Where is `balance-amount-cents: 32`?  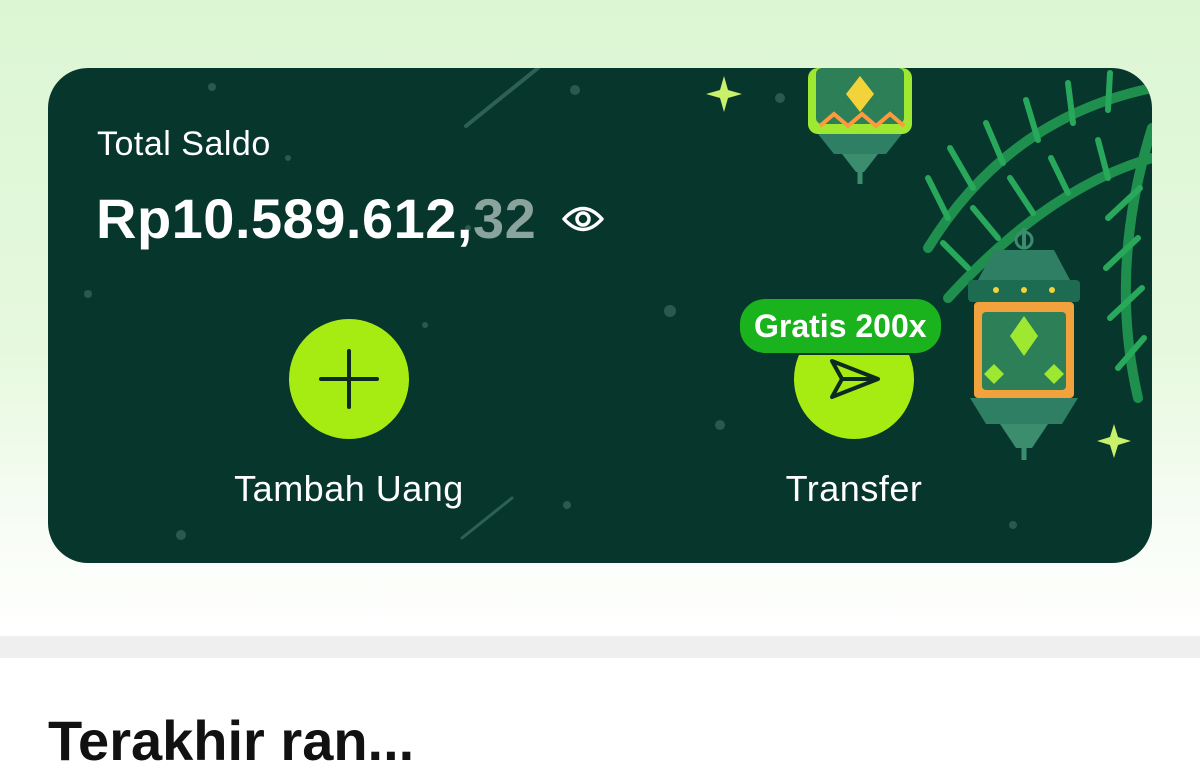 balance-amount-cents: 32 is located at coordinates (504, 218).